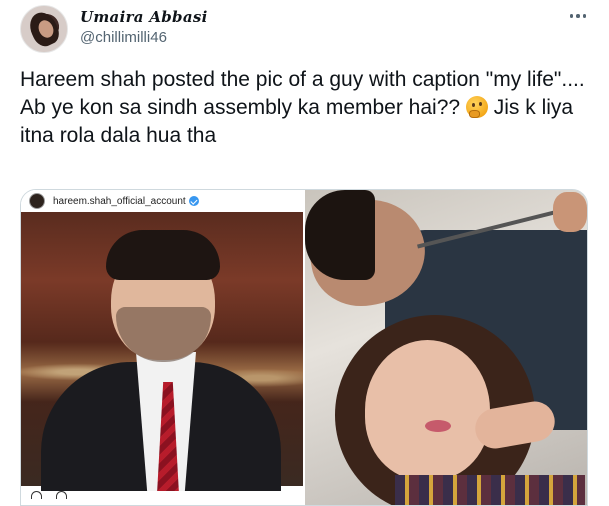  What do you see at coordinates (123, 37) in the screenshot?
I see `author-handle: @chillimilli46` at bounding box center [123, 37].